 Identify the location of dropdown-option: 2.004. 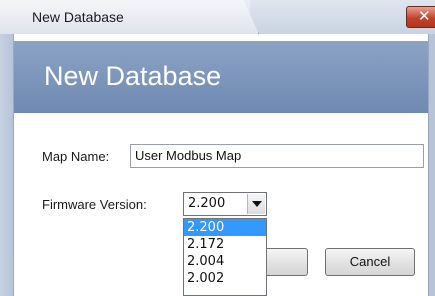
(225, 261).